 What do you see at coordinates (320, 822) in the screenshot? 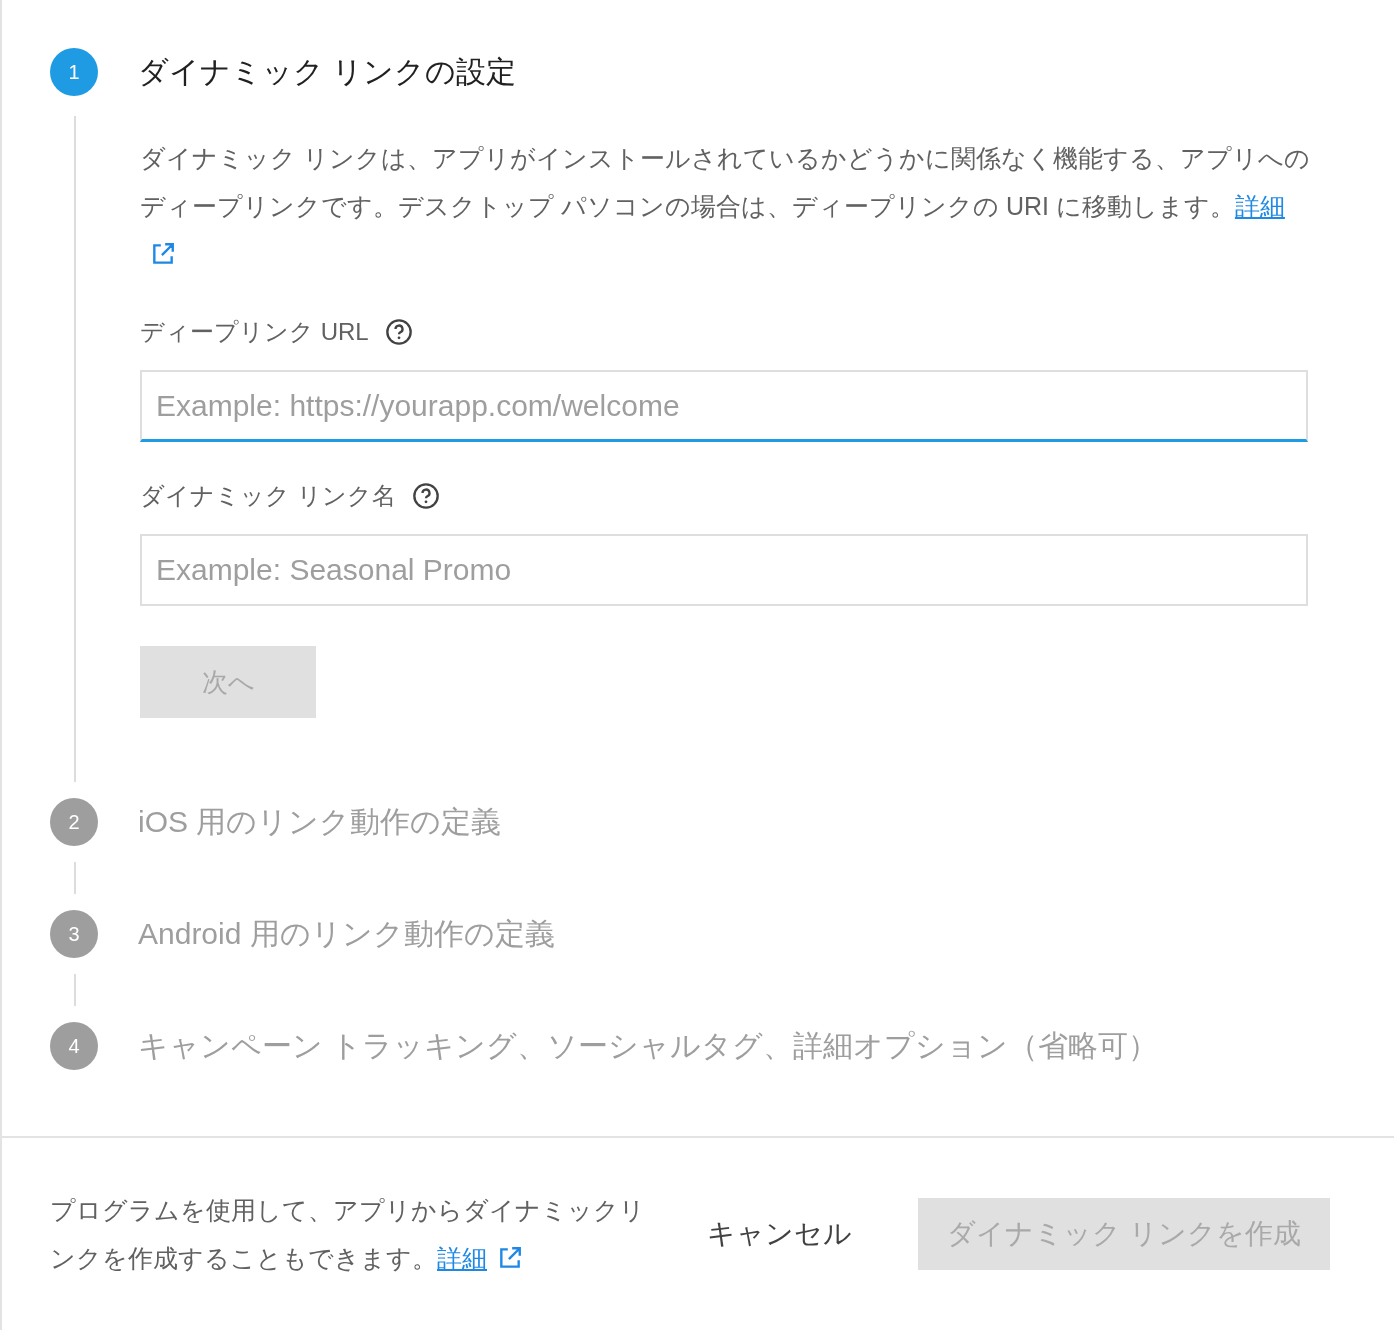
I see `step-title: iOS 用のリンク動作の定義` at bounding box center [320, 822].